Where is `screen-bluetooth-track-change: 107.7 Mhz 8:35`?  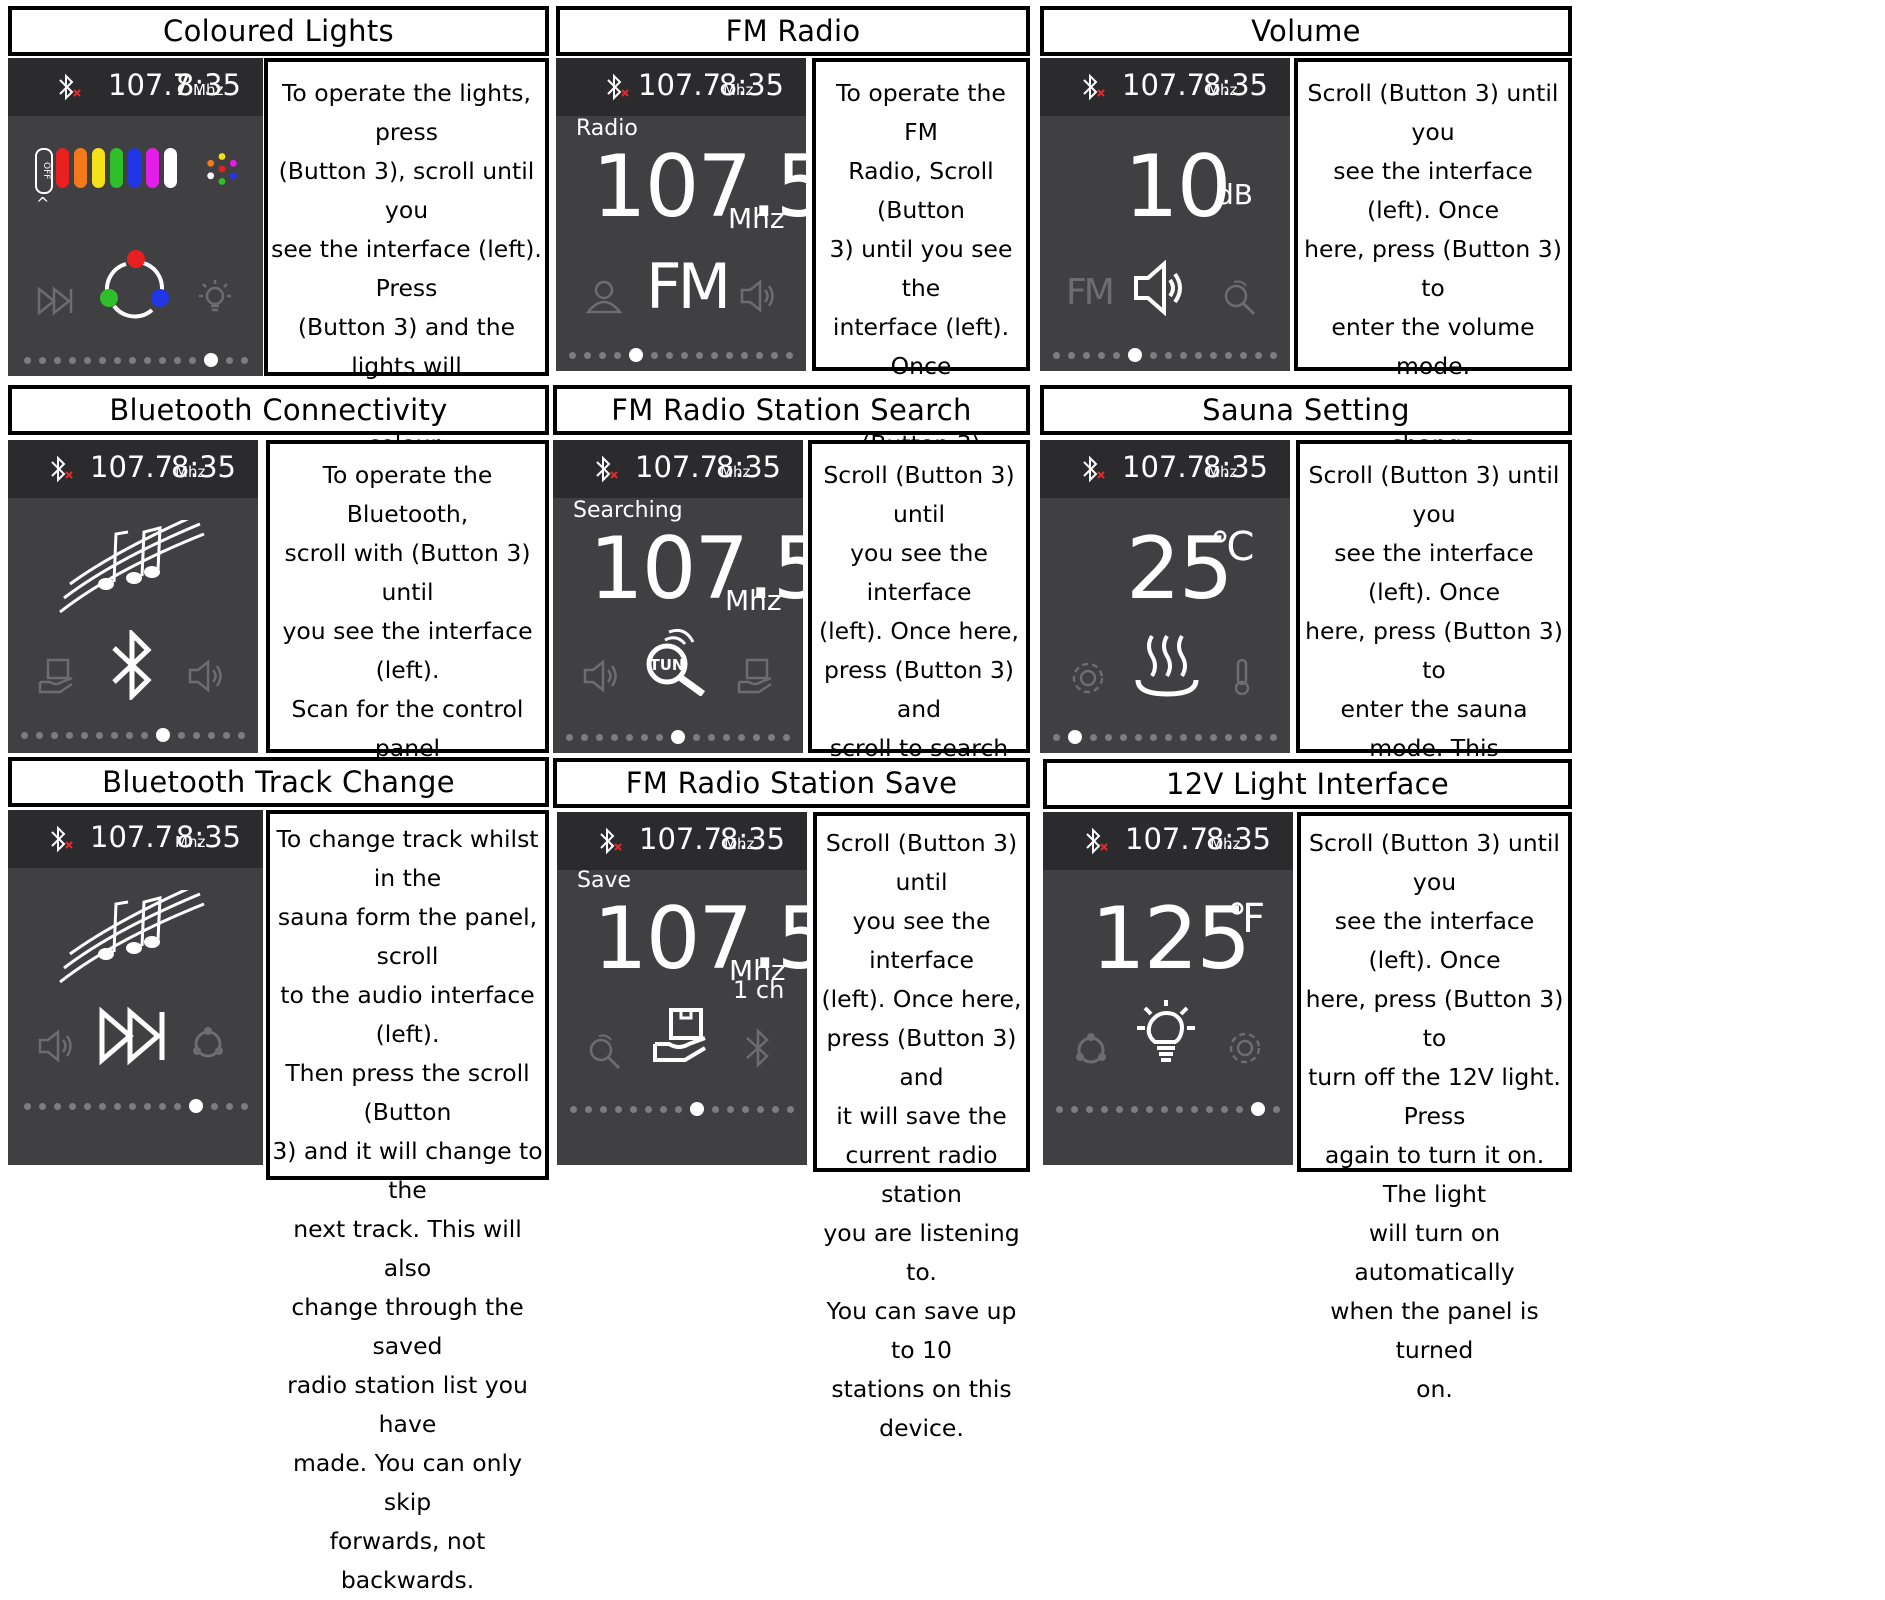 screen-bluetooth-track-change: 107.7 Mhz 8:35 is located at coordinates (135, 987).